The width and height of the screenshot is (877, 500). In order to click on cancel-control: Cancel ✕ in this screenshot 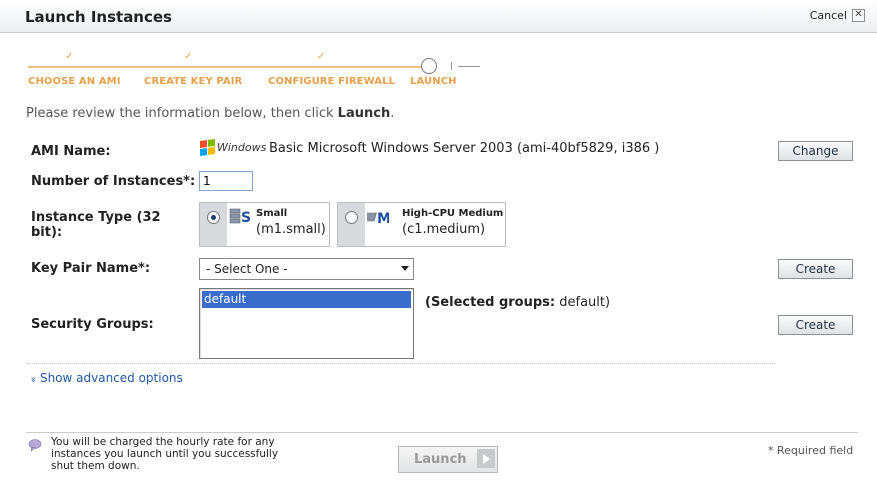, I will do `click(837, 15)`.